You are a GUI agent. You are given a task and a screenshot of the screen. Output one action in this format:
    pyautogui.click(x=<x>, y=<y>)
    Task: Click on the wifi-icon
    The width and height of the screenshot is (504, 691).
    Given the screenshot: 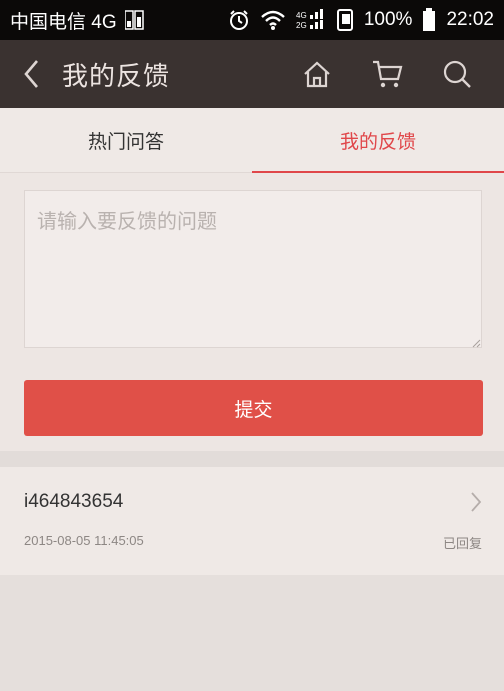 What is the action you would take?
    pyautogui.click(x=273, y=20)
    